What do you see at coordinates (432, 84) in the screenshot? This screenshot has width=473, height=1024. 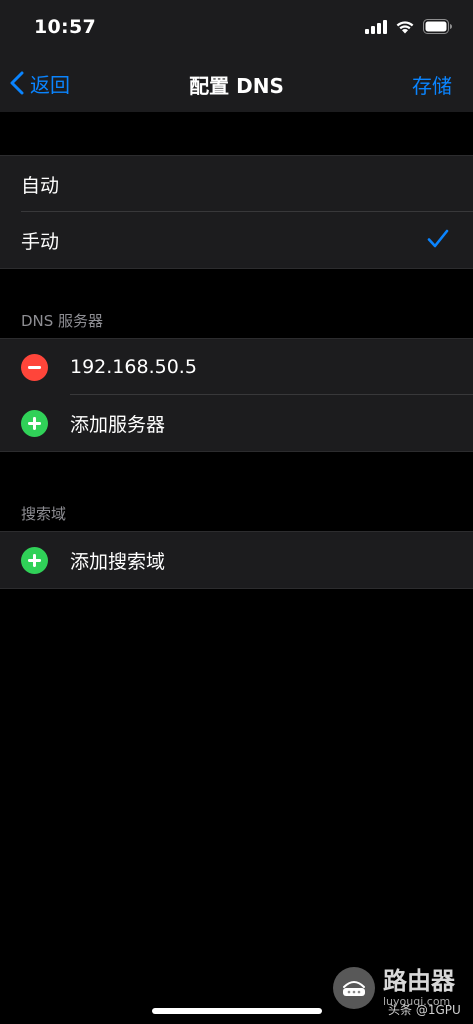 I see `save-button: 存储` at bounding box center [432, 84].